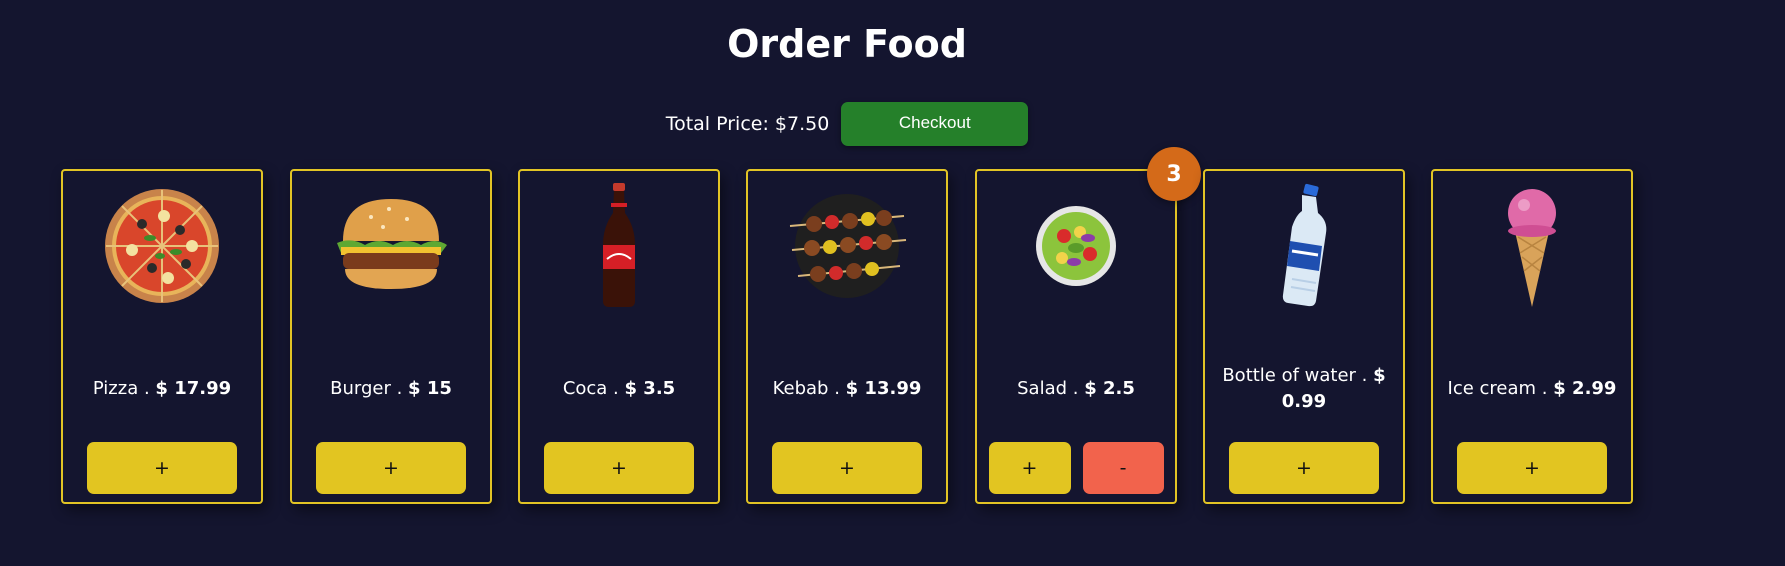 The height and width of the screenshot is (566, 1785). I want to click on item-price: $ 17.99, so click(193, 388).